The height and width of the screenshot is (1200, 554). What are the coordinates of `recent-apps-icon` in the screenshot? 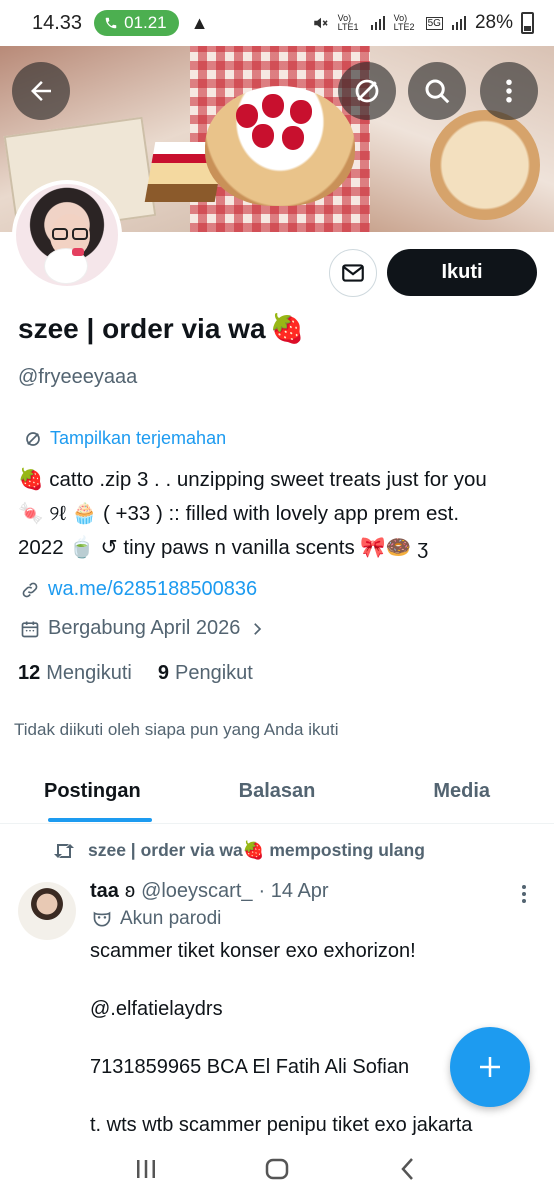 It's located at (146, 1169).